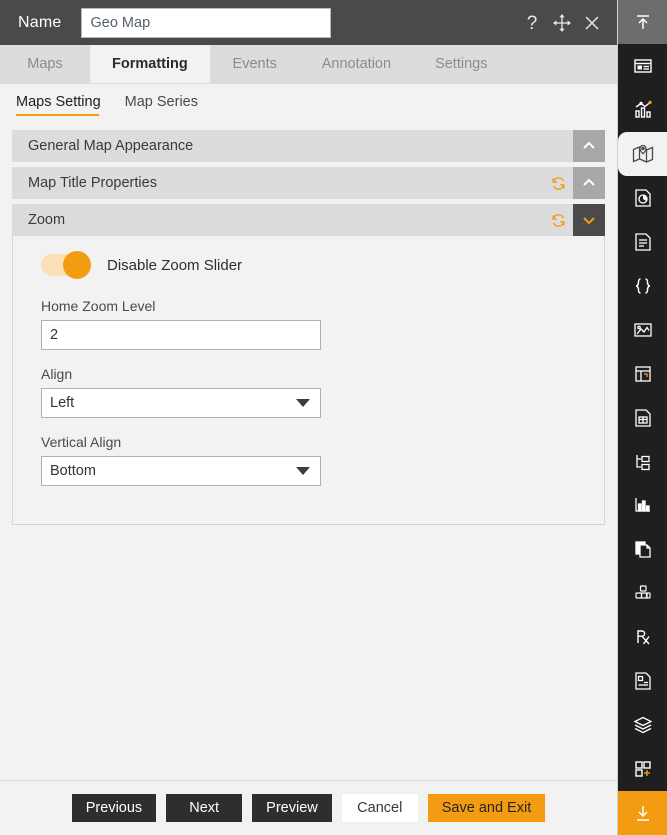  What do you see at coordinates (642, 593) in the screenshot?
I see `cubes-stack-icon` at bounding box center [642, 593].